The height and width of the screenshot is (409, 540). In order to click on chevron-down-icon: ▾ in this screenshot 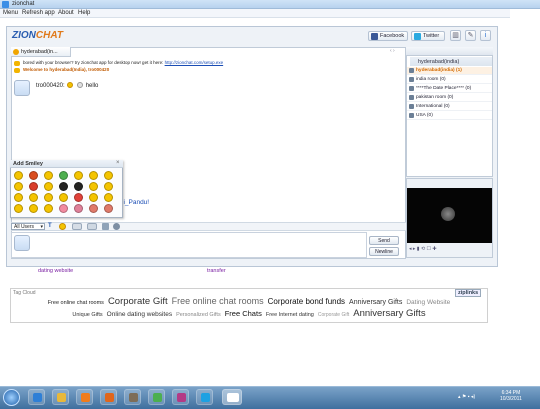, I will do `click(41, 227)`.